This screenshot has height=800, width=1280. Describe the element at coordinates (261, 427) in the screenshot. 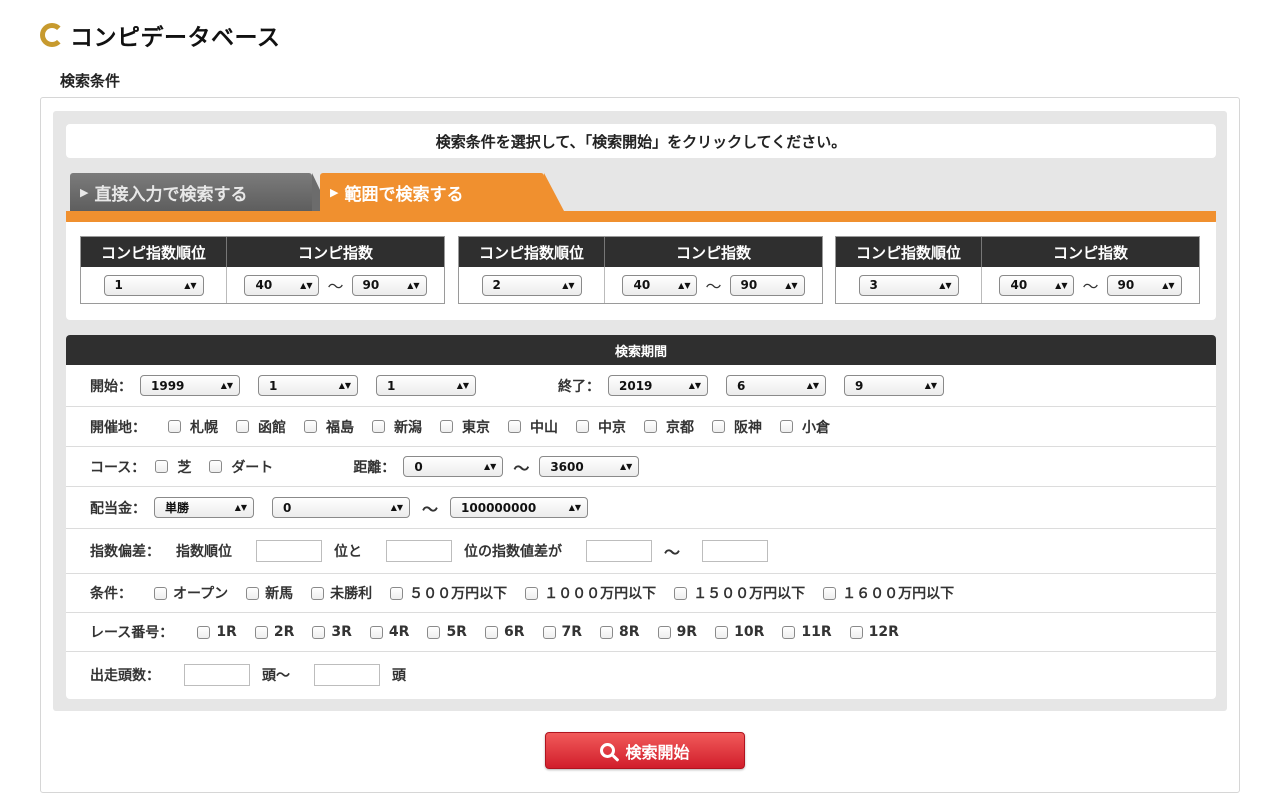

I see `venue-checkbox: 函館` at that location.